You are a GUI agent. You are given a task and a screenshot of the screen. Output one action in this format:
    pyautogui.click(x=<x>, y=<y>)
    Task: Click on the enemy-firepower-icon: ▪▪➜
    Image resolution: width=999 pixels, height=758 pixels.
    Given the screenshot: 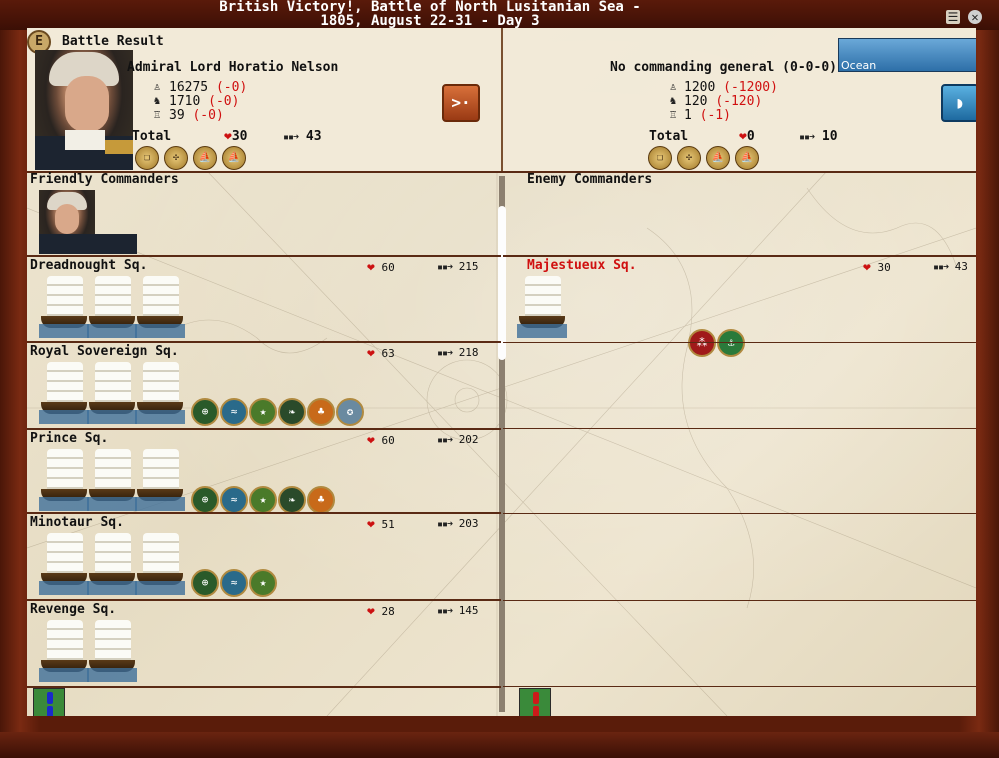 What is the action you would take?
    pyautogui.click(x=807, y=137)
    